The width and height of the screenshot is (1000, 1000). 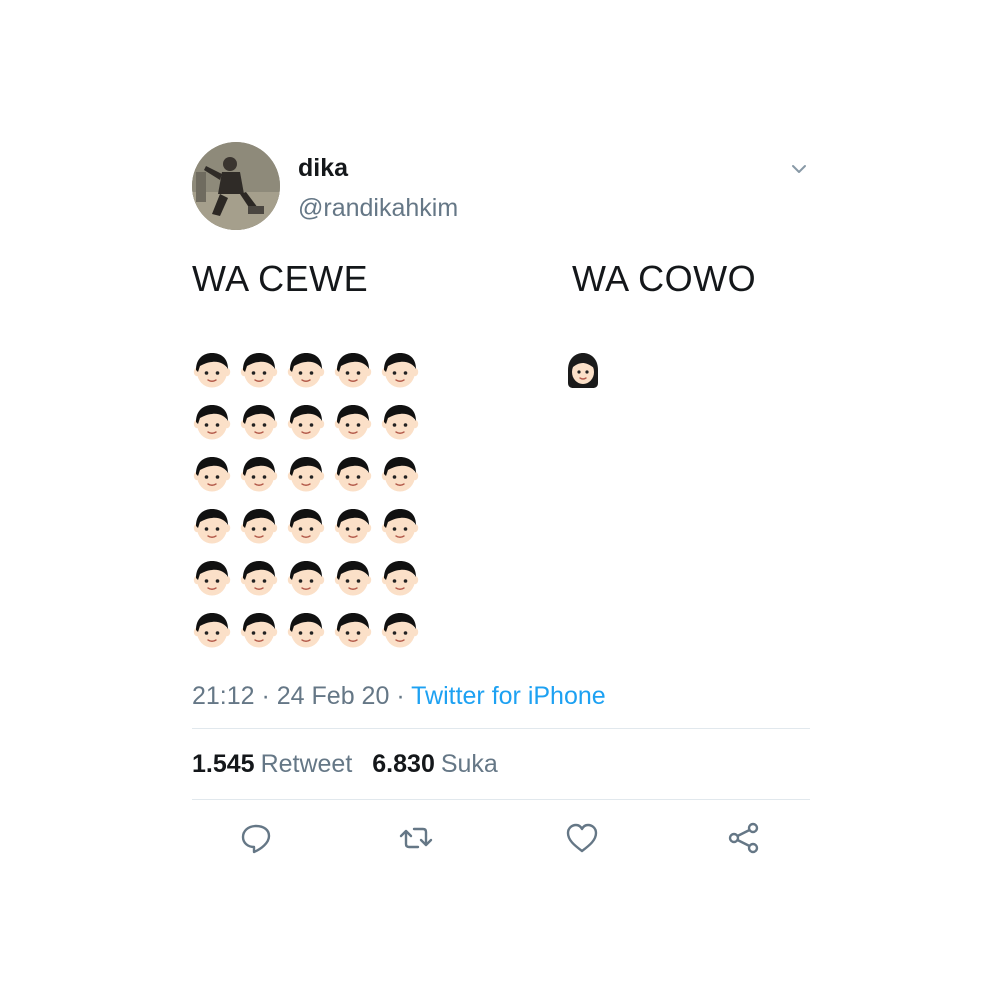 What do you see at coordinates (223, 763) in the screenshot?
I see `retweet-count: 1.545` at bounding box center [223, 763].